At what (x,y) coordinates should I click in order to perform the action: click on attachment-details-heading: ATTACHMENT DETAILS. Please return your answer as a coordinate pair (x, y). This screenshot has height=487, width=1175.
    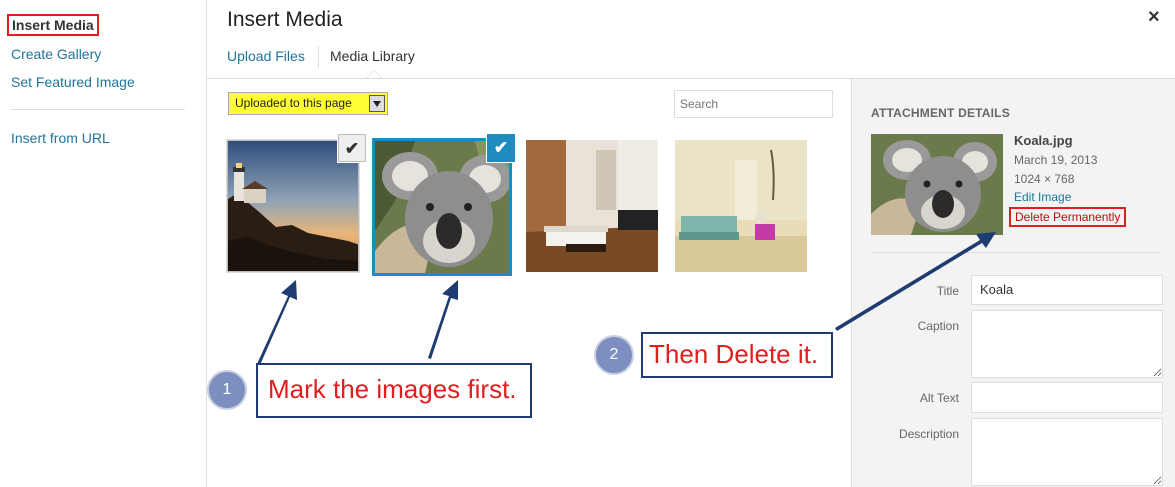
    Looking at the image, I should click on (940, 113).